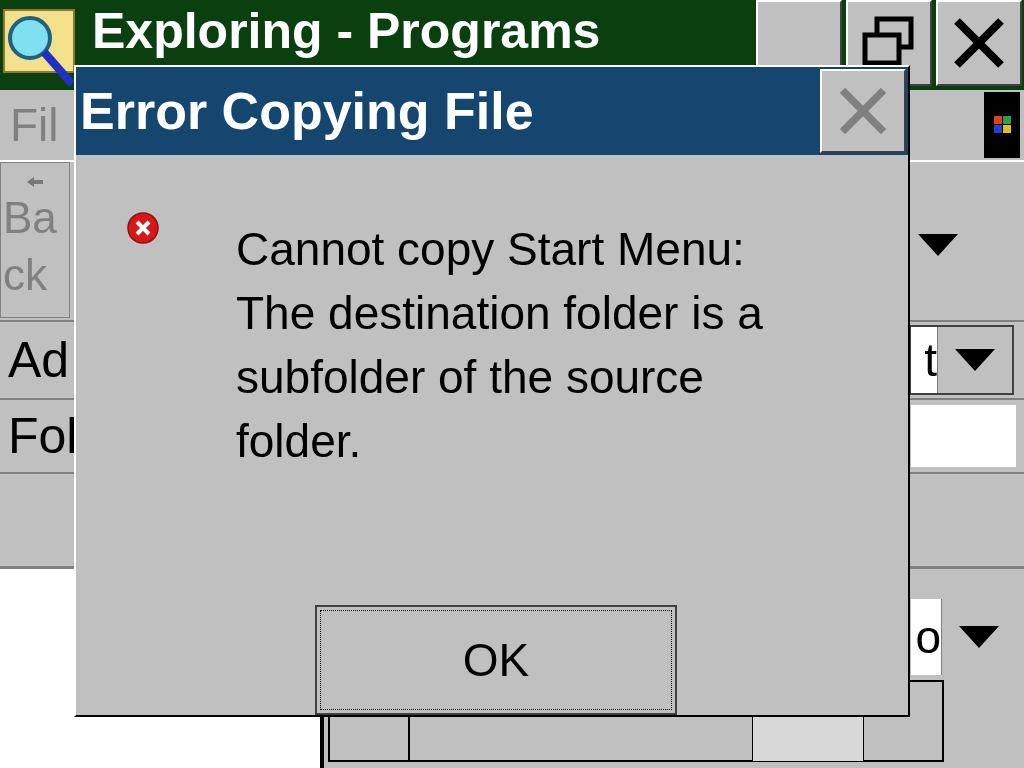 The width and height of the screenshot is (1024, 768). I want to click on input-field, so click(963, 436).